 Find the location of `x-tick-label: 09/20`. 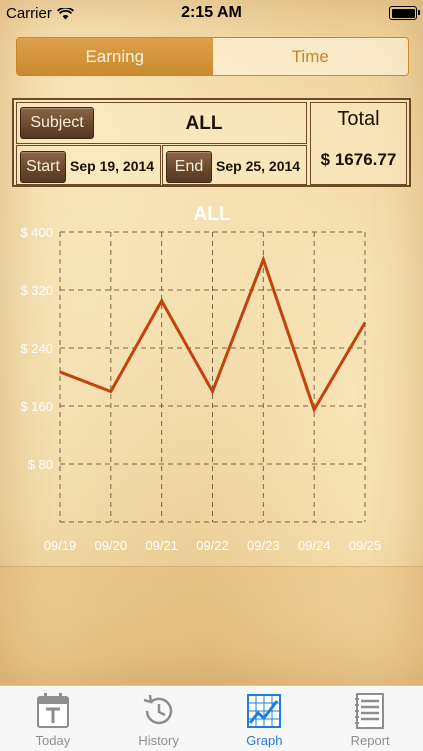

x-tick-label: 09/20 is located at coordinates (111, 545).